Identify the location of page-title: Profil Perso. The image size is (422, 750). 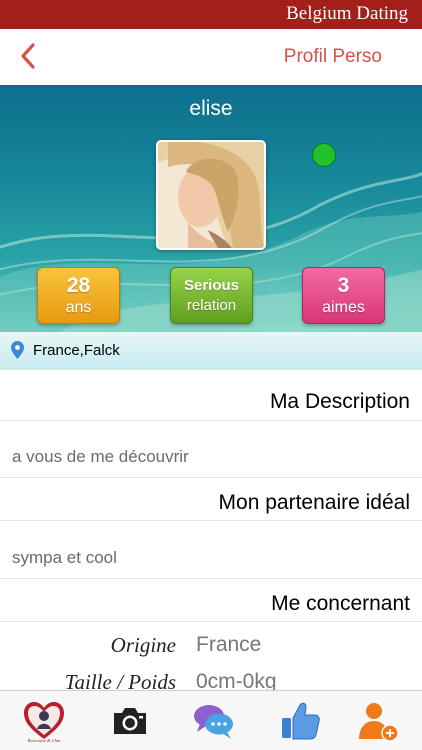
(332, 56).